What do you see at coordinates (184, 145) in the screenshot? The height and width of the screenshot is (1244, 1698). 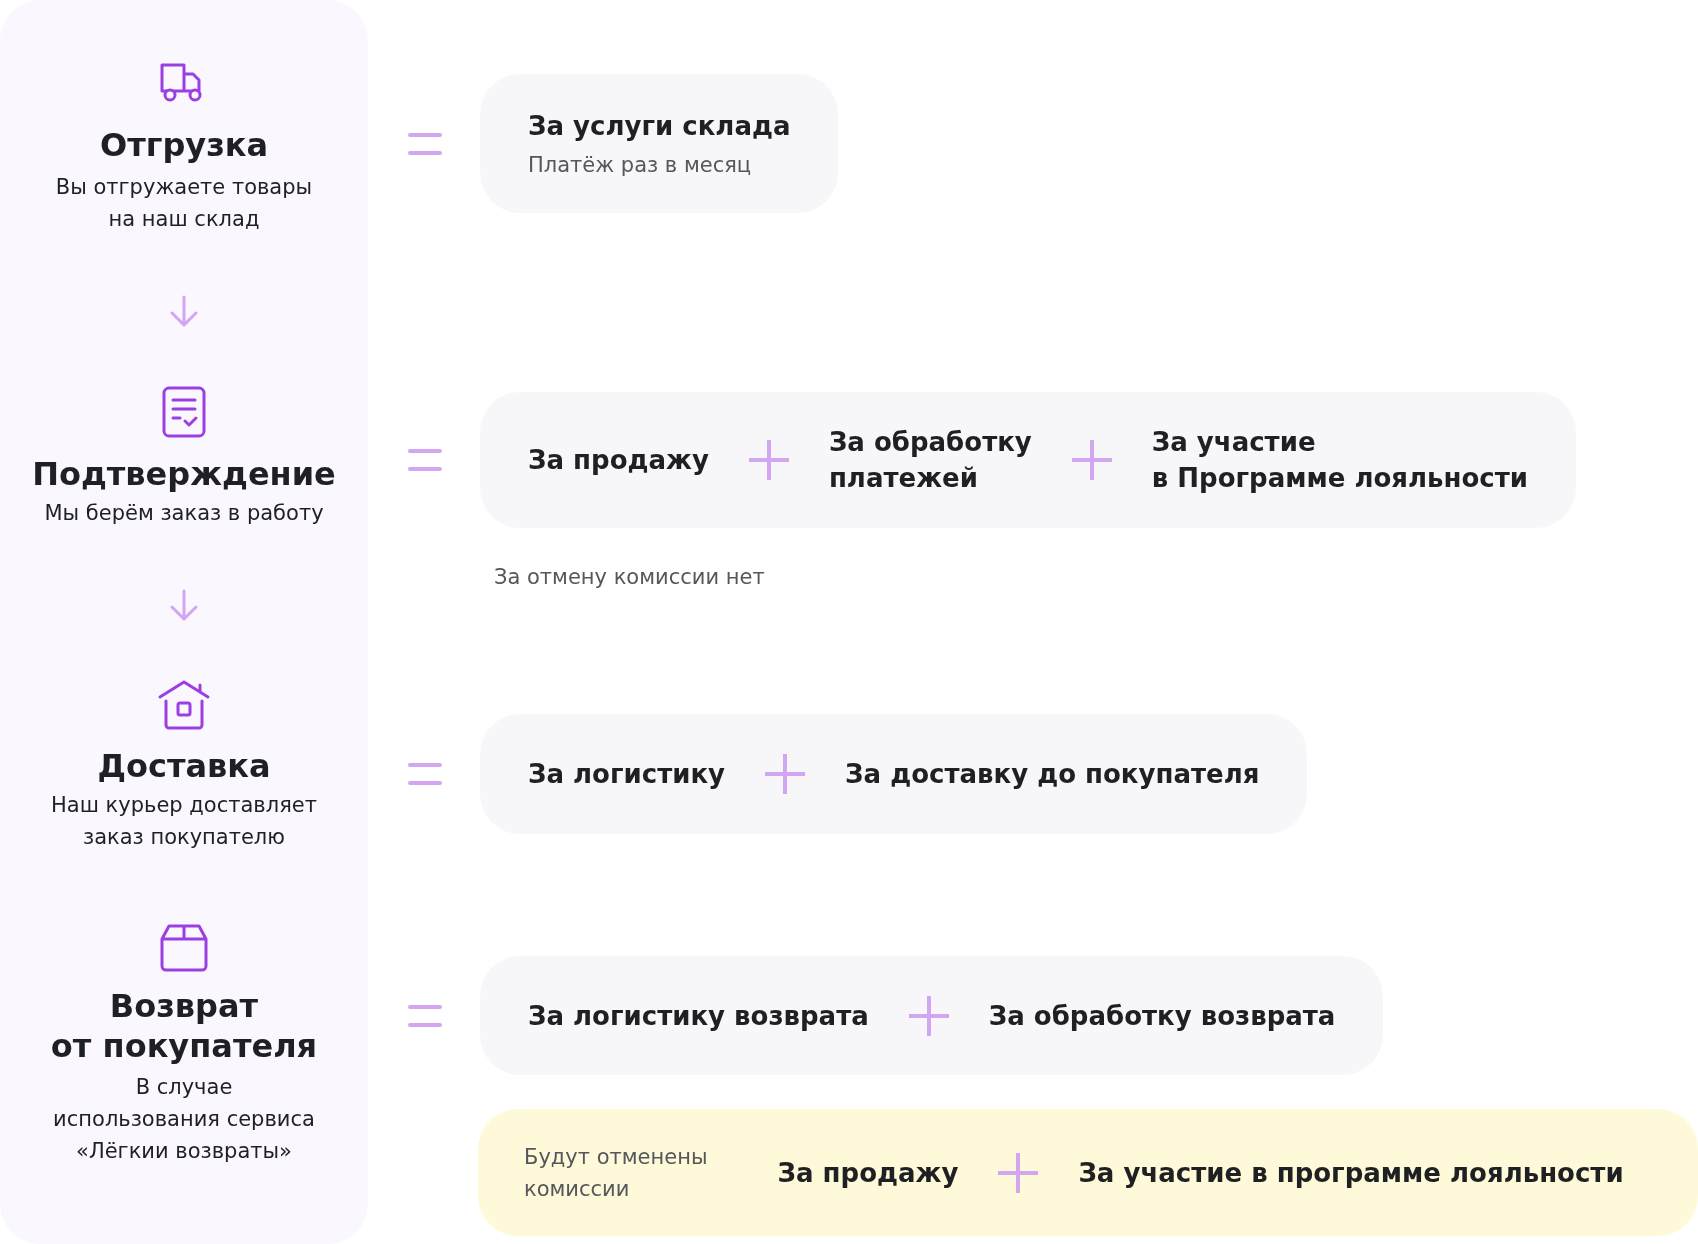 I see `step-title: Отгрузка` at bounding box center [184, 145].